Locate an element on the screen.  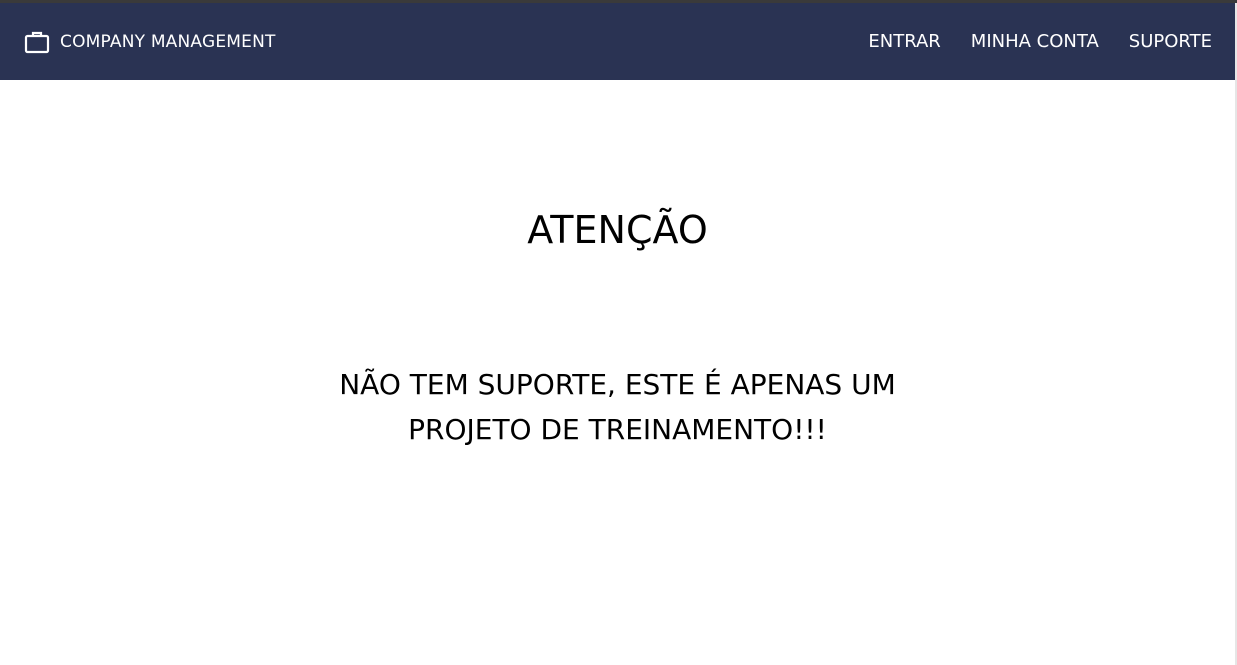
nav-link-entrar: ENTRAR is located at coordinates (904, 41).